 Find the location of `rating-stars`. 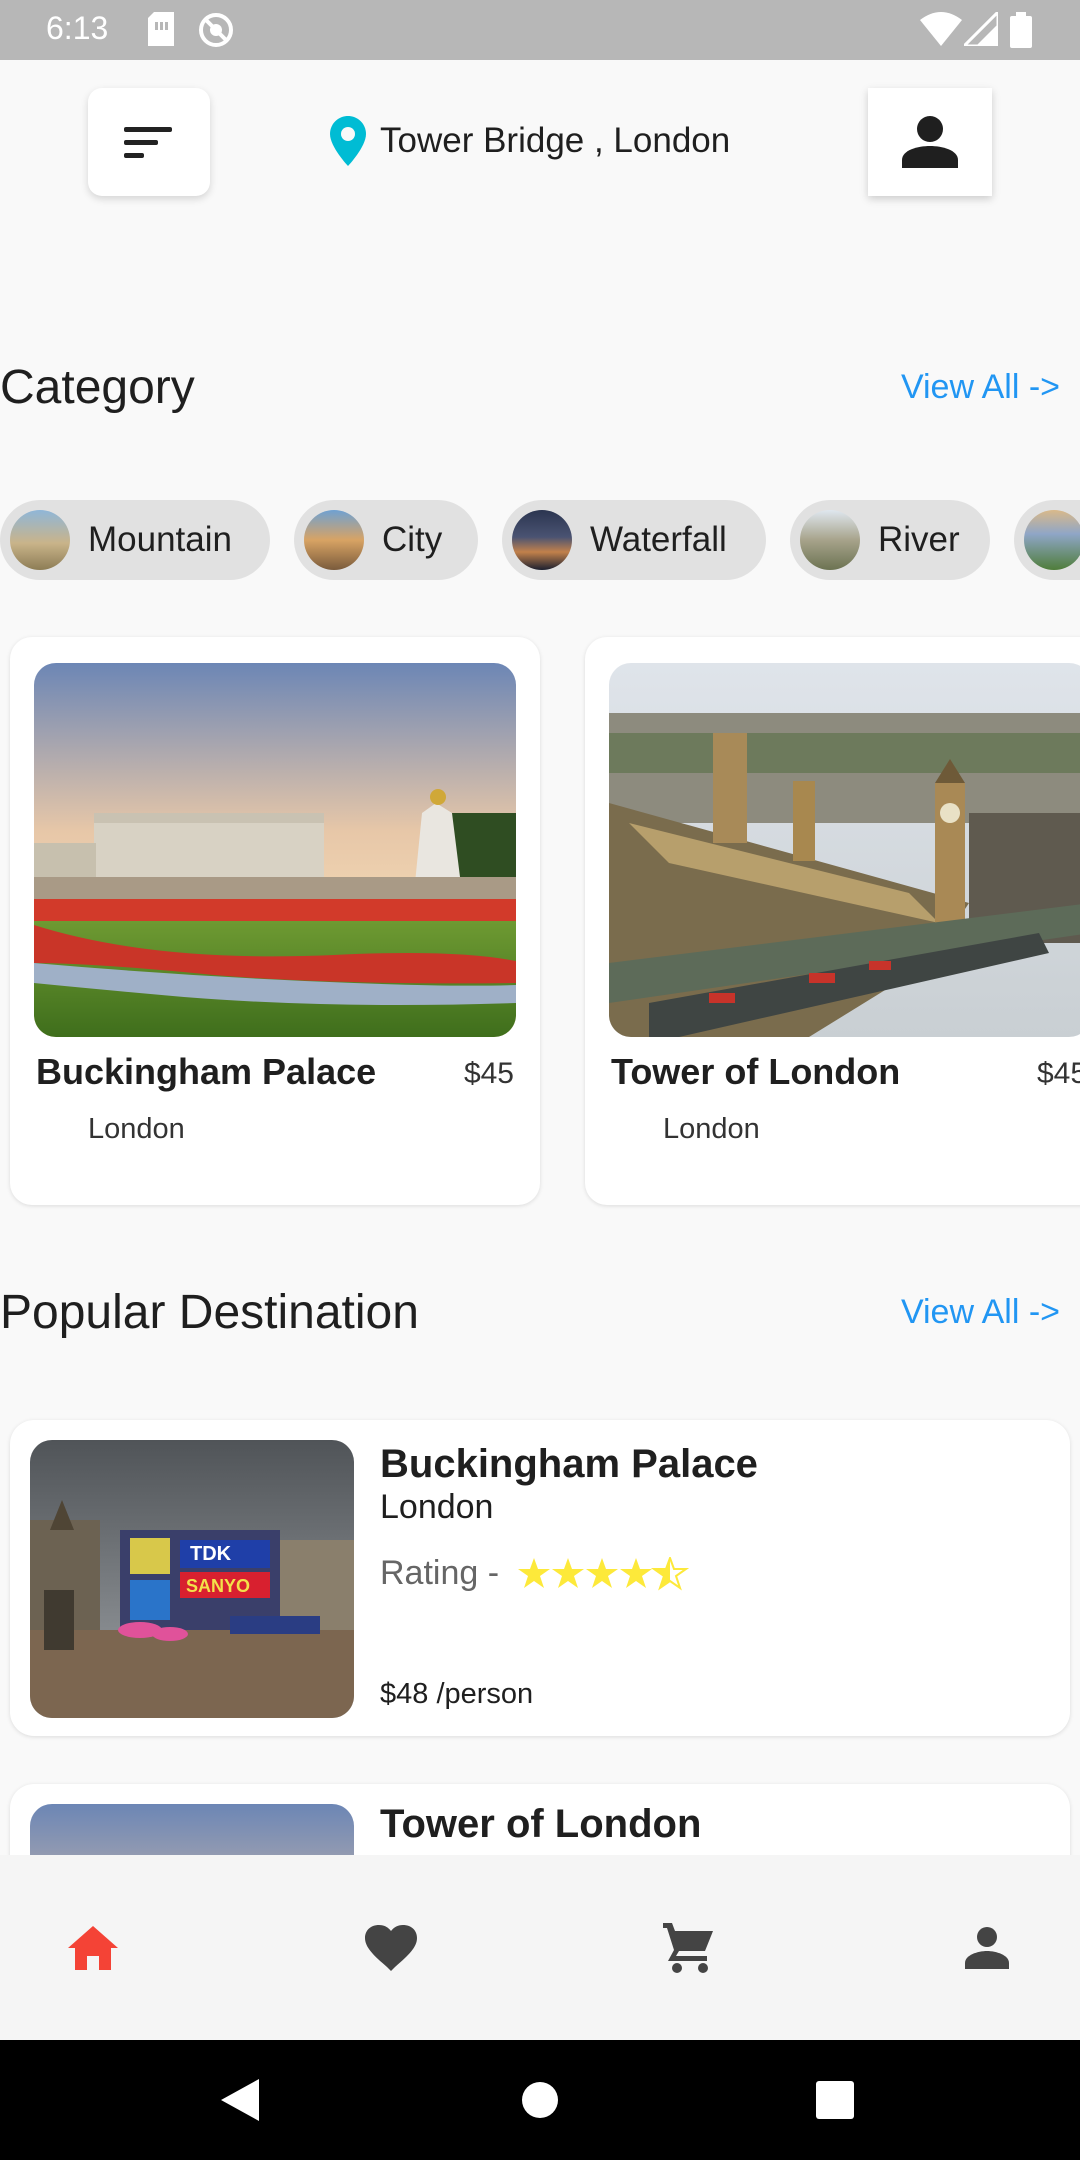

rating-stars is located at coordinates (604, 1573).